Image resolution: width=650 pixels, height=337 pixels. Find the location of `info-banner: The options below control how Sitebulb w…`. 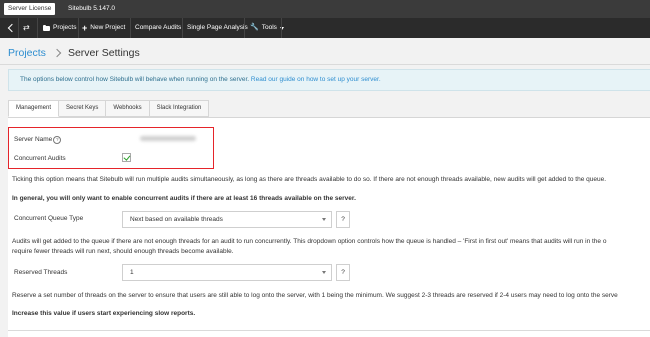

info-banner: The options below control how Sitebulb w… is located at coordinates (329, 80).